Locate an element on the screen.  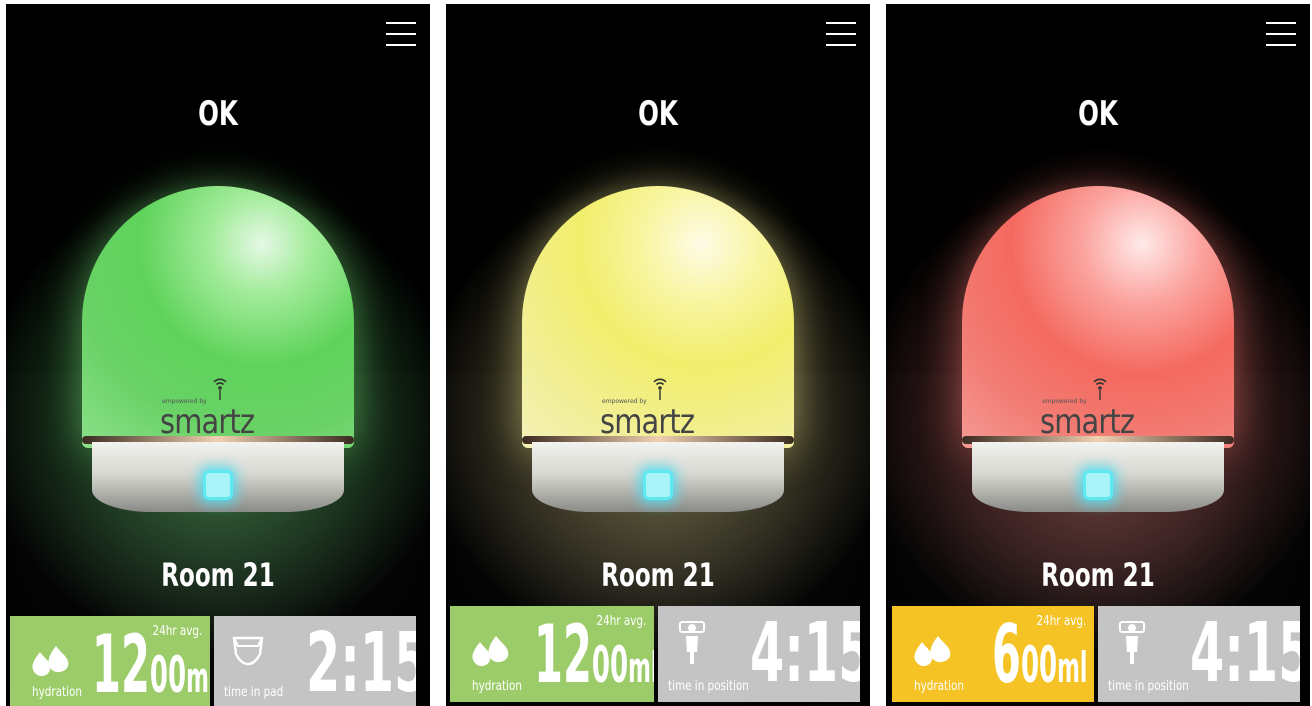
time-tile: time in pad 2:15 is located at coordinates (315, 661).